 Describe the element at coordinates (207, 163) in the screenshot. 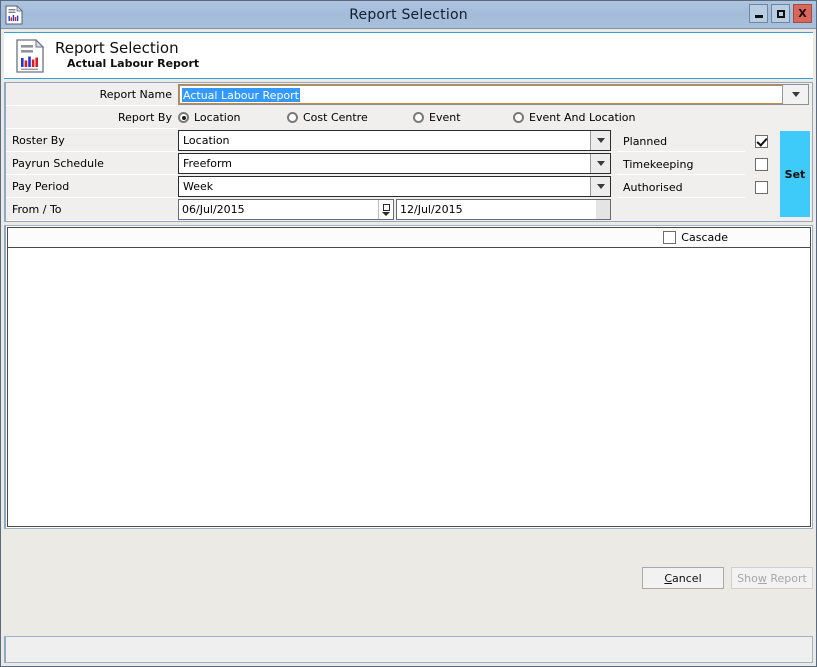

I see `payrun-schedule-value: Freeform` at that location.